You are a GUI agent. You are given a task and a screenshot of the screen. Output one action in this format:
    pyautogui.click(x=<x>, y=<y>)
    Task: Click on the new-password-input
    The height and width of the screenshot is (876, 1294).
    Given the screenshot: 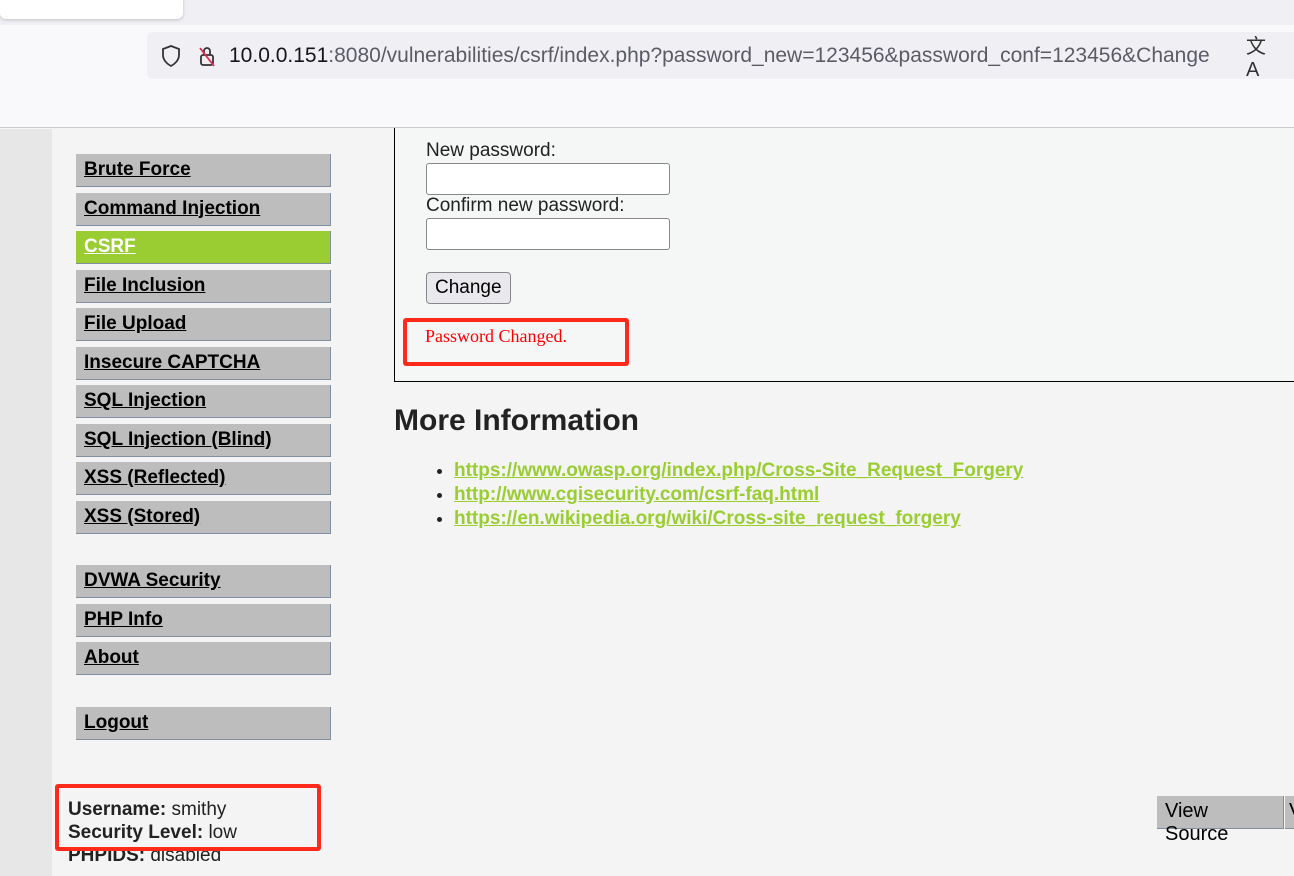 What is the action you would take?
    pyautogui.click(x=548, y=179)
    